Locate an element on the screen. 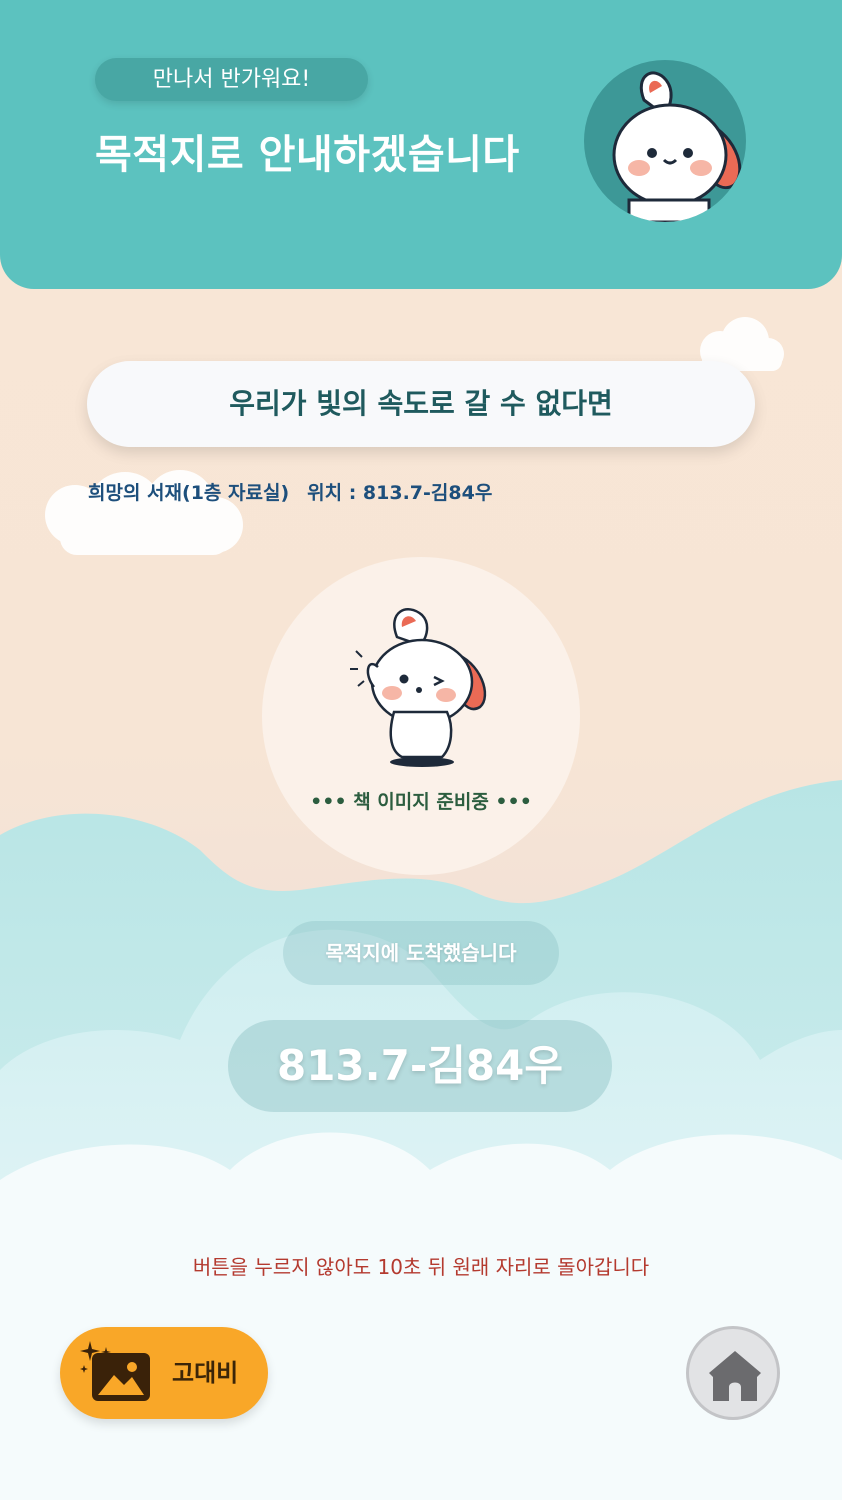 This screenshot has width=842, height=1500. mascot-avatar is located at coordinates (665, 141).